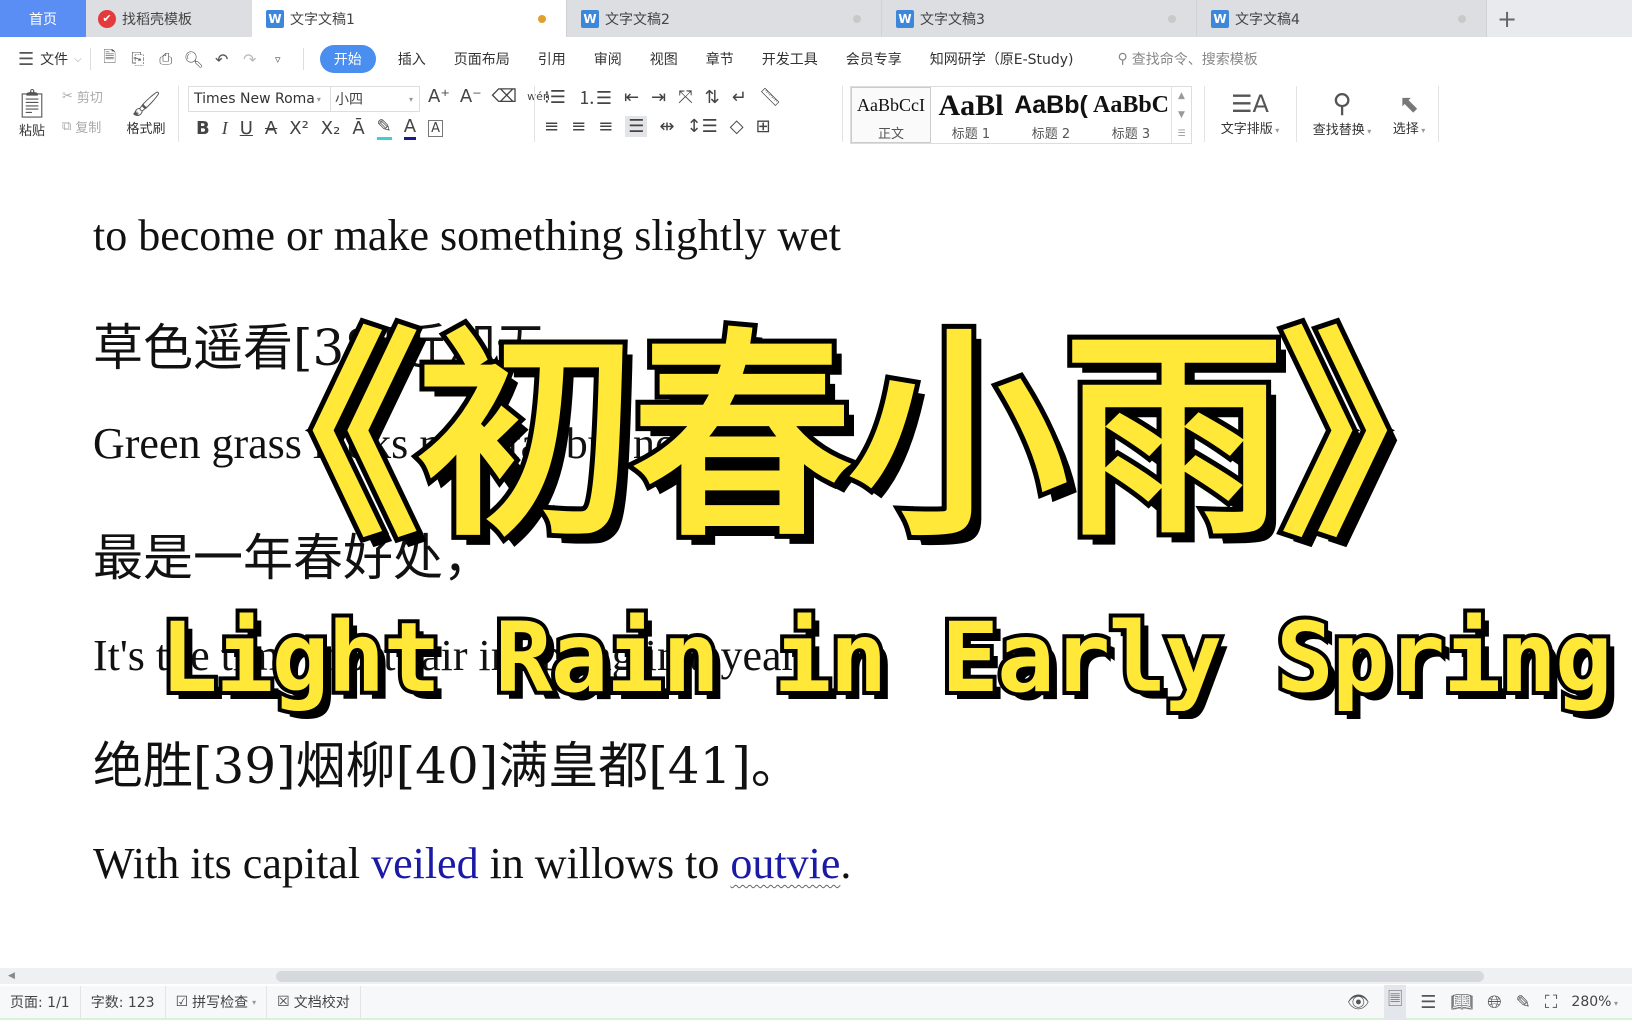 The width and height of the screenshot is (1632, 1020). I want to click on decrease-indent-icon: ⇤, so click(631, 97).